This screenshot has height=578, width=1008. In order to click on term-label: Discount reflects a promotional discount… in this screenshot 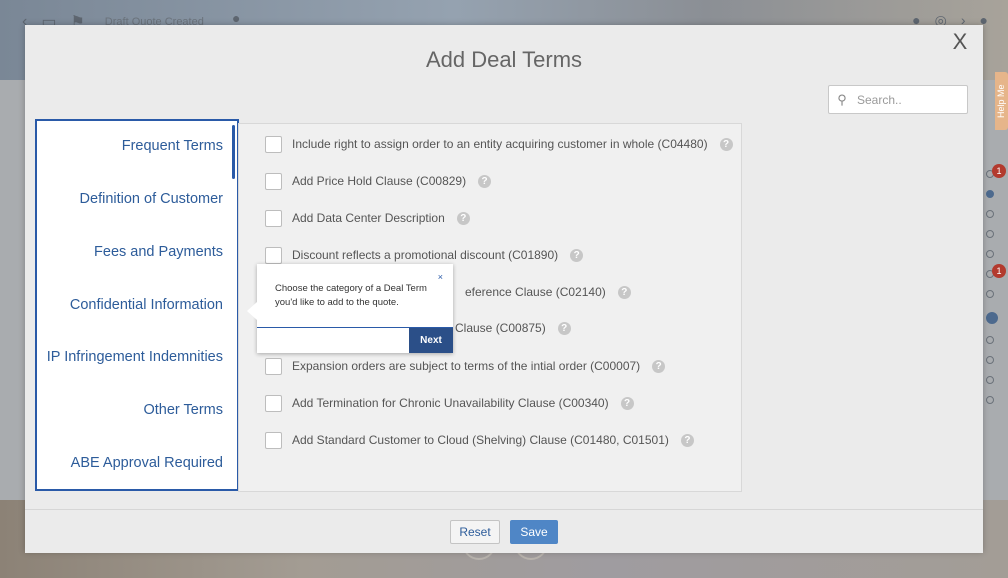, I will do `click(425, 255)`.